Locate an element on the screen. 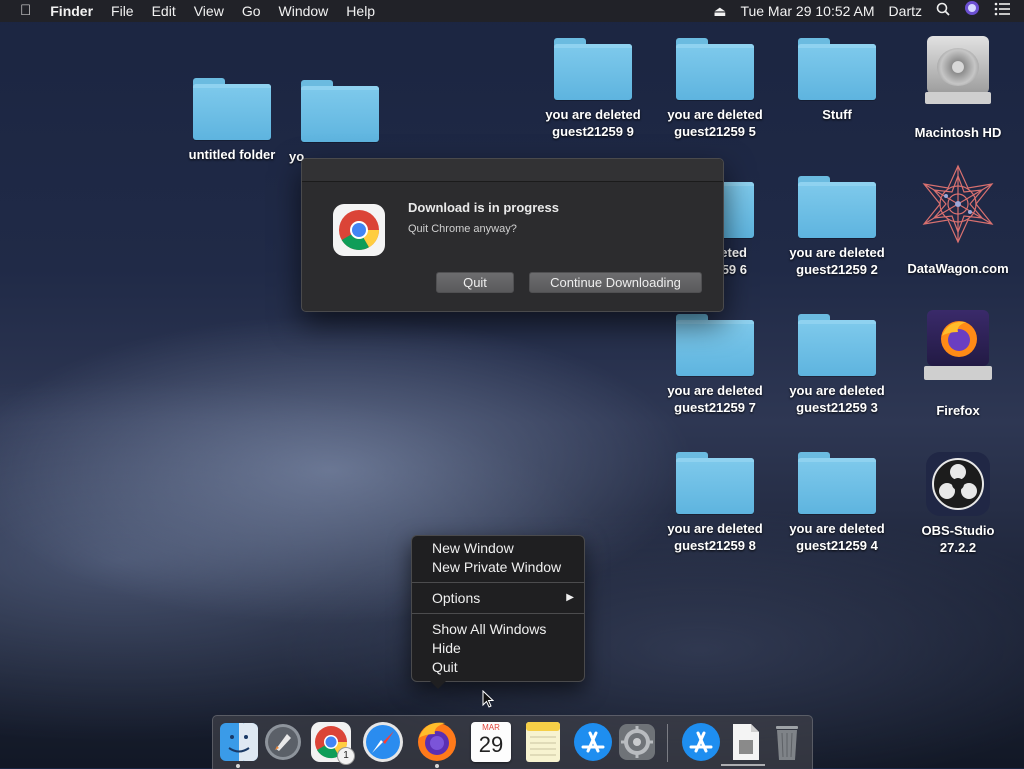 The height and width of the screenshot is (769, 1024). datawagon-logo-icon is located at coordinates (958, 204).